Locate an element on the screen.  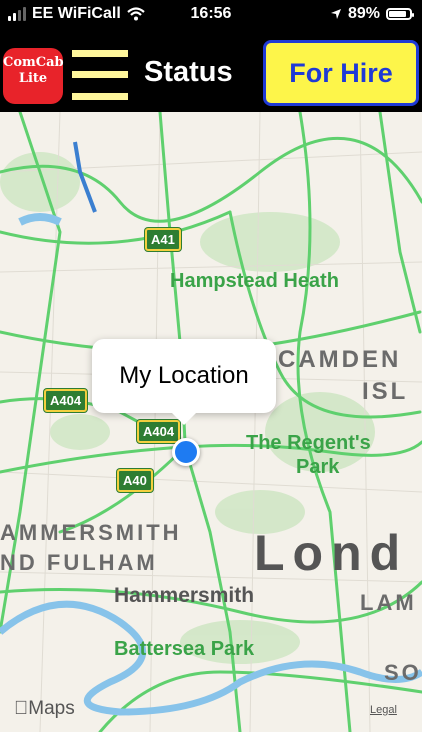
status-right: 89% is located at coordinates (372, 14).